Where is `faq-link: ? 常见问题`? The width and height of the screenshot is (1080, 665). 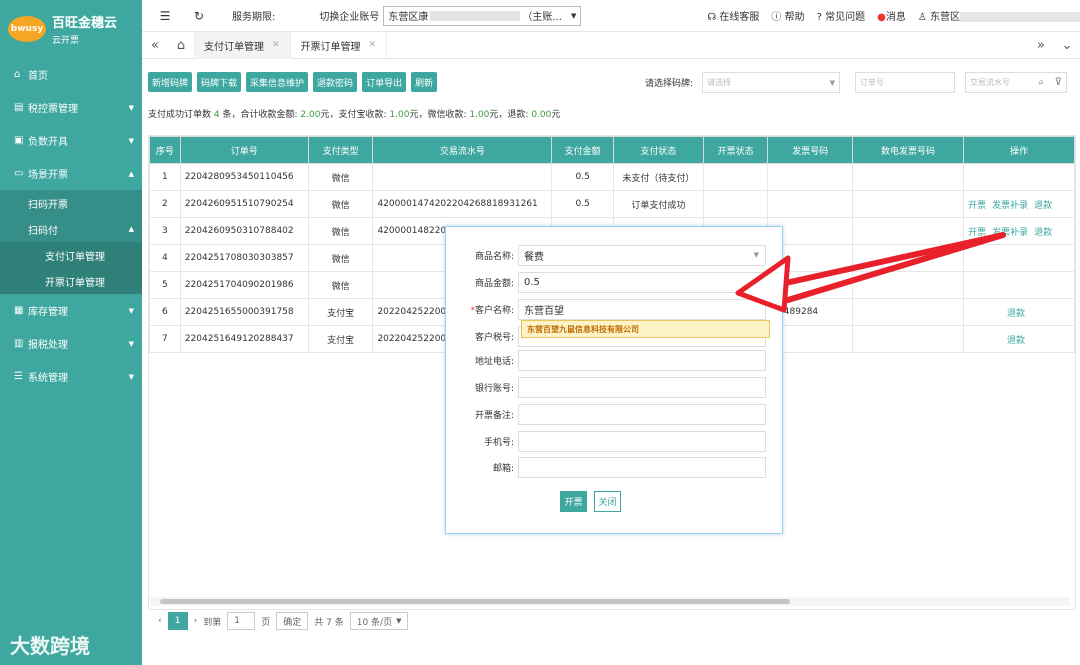 faq-link: ? 常见问题 is located at coordinates (841, 15).